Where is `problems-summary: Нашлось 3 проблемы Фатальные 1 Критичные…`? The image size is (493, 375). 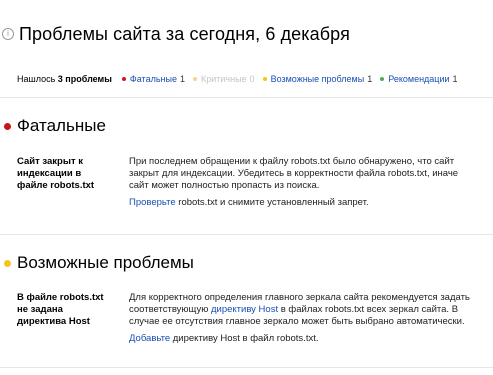 problems-summary: Нашлось 3 проблемы Фатальные 1 Критичные… is located at coordinates (241, 79).